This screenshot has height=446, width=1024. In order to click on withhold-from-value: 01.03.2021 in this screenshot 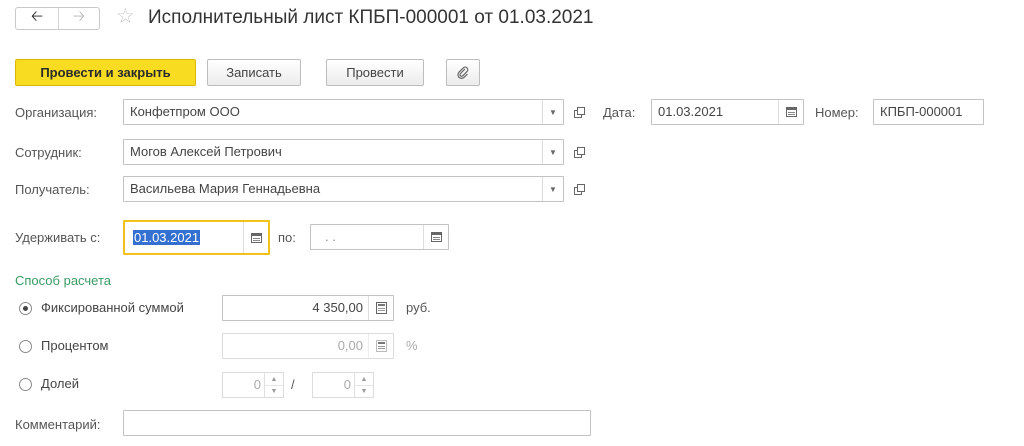, I will do `click(167, 237)`.